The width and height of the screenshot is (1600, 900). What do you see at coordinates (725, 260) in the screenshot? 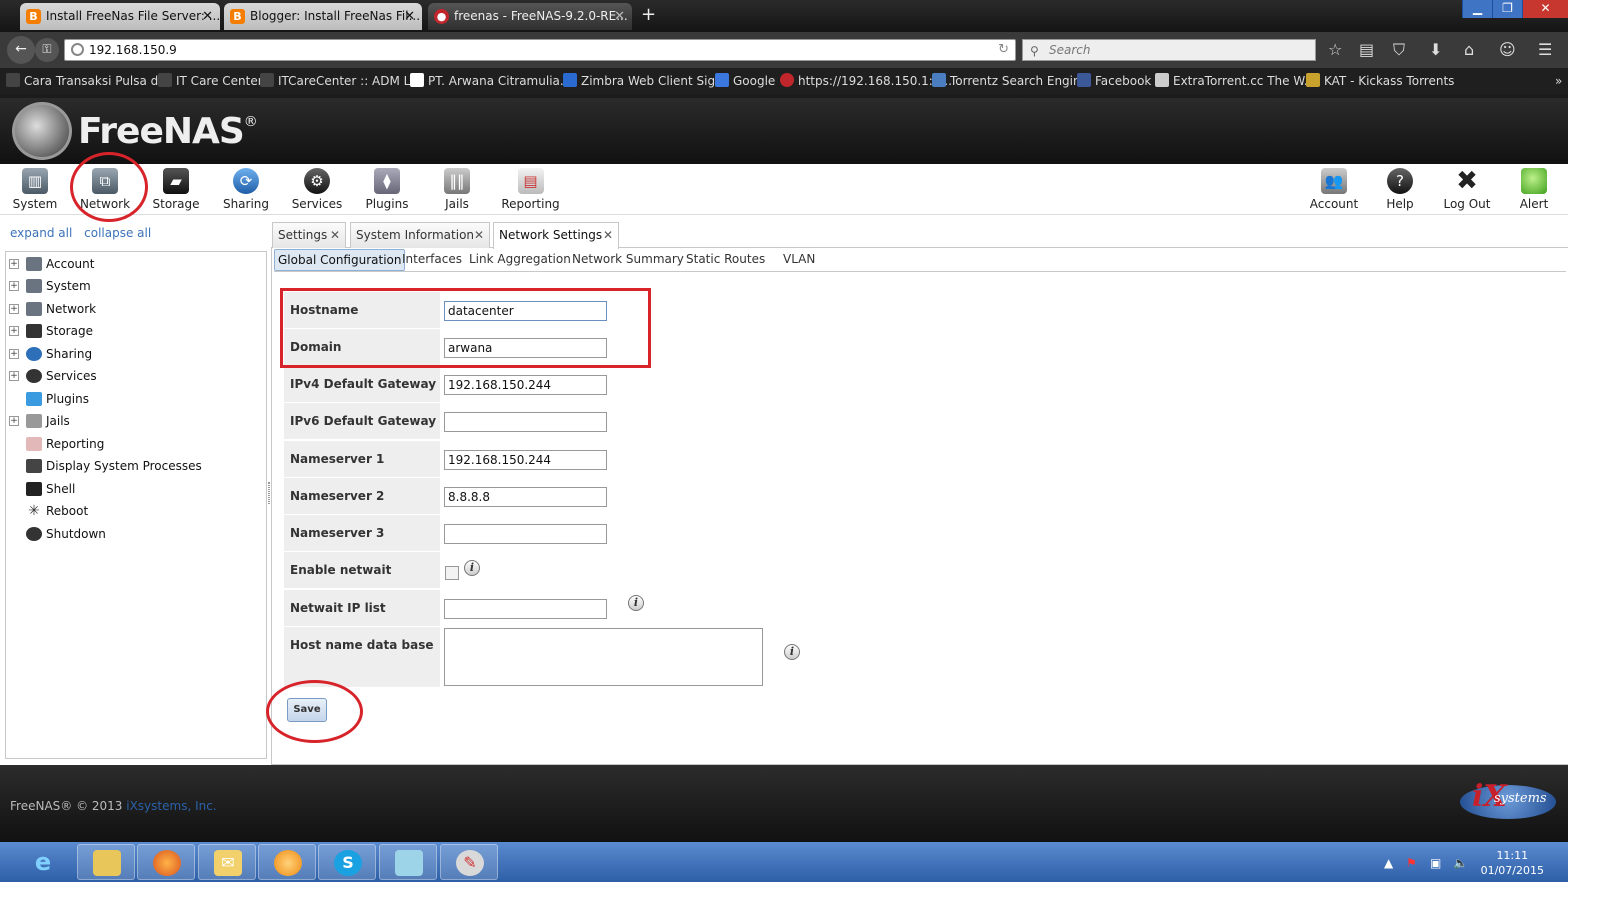
I see `subtab-static-routes: Static Routes` at bounding box center [725, 260].